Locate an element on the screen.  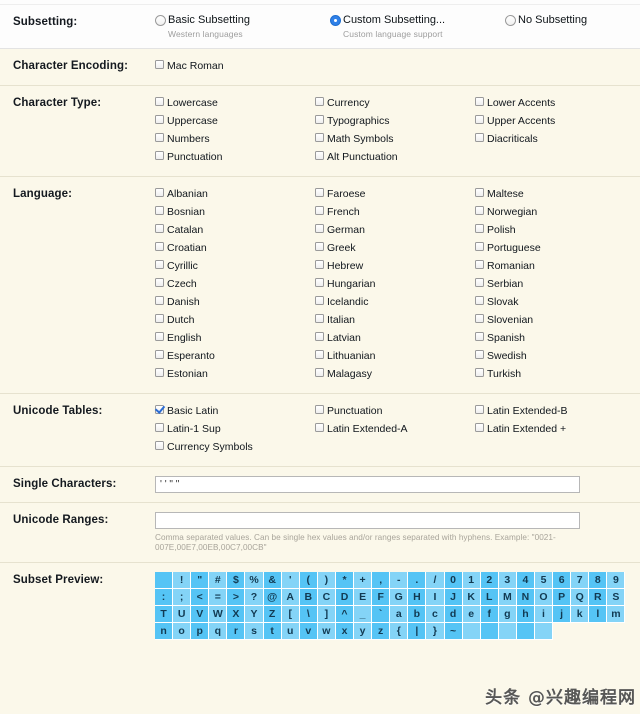
checkbox-icon-maltese is located at coordinates (479, 192).